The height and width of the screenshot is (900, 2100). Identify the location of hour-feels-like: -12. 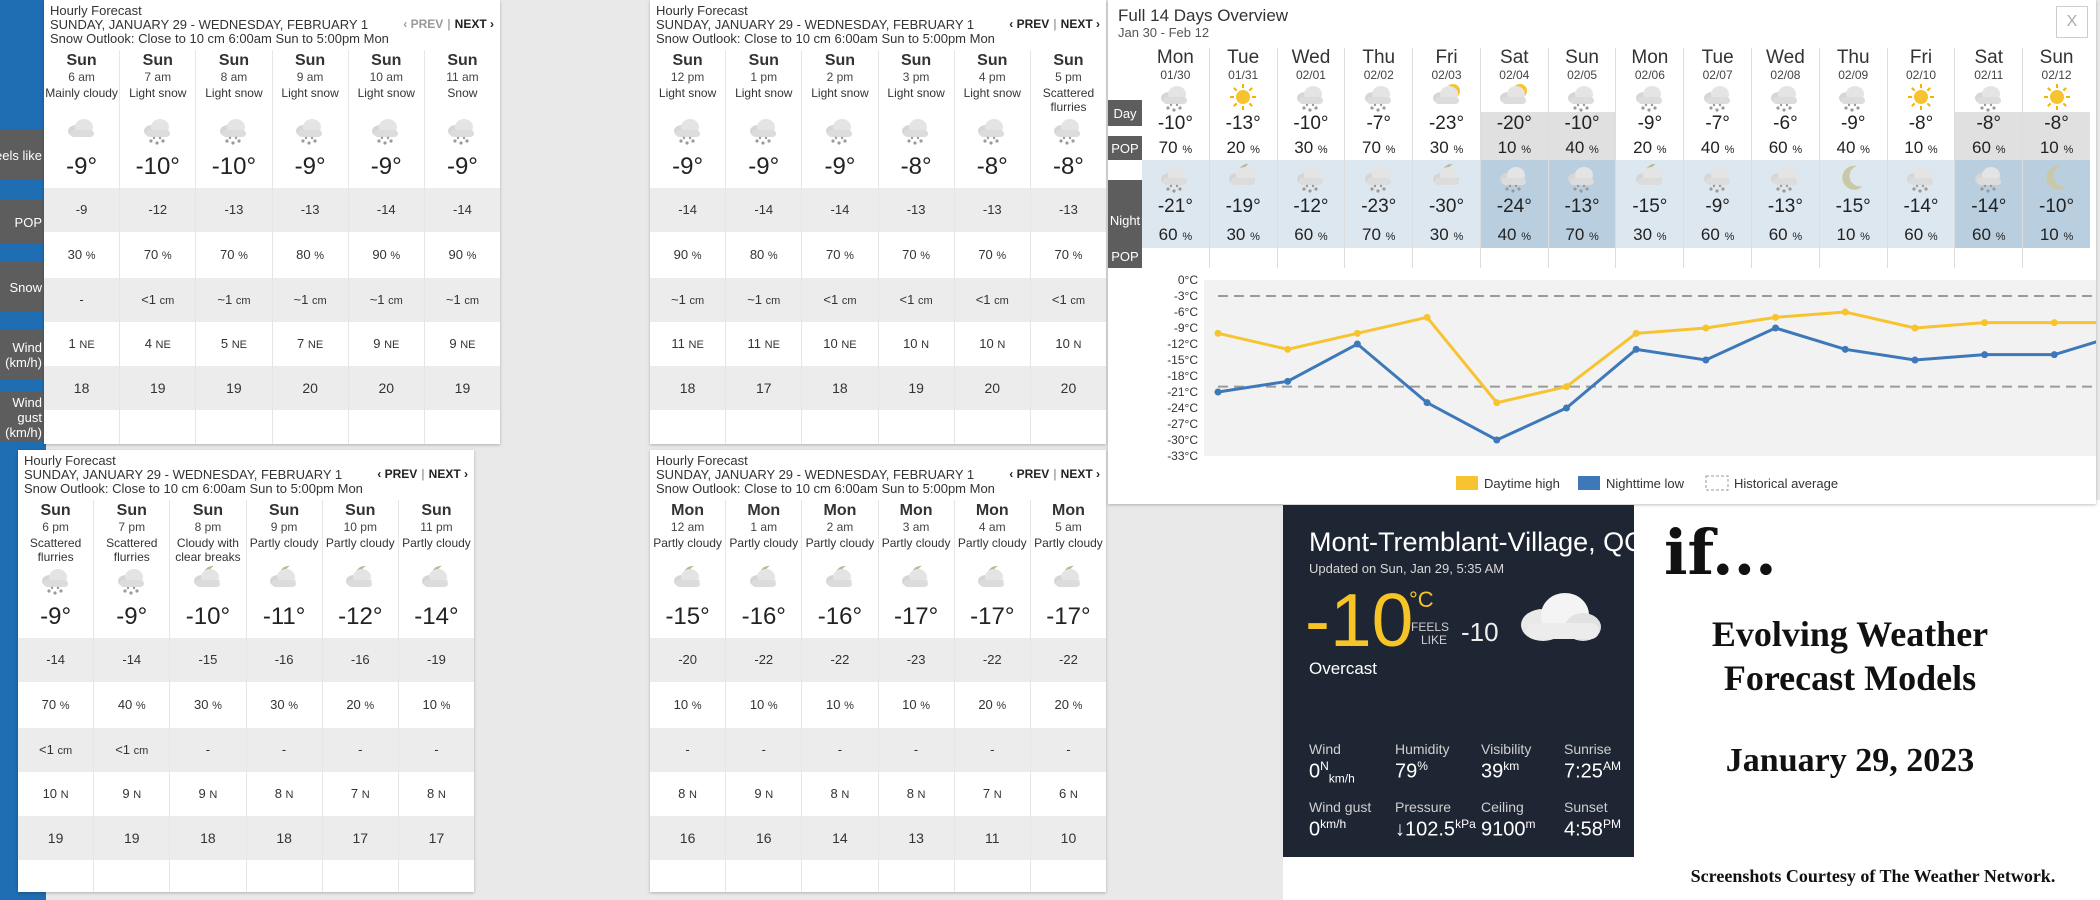
(158, 210).